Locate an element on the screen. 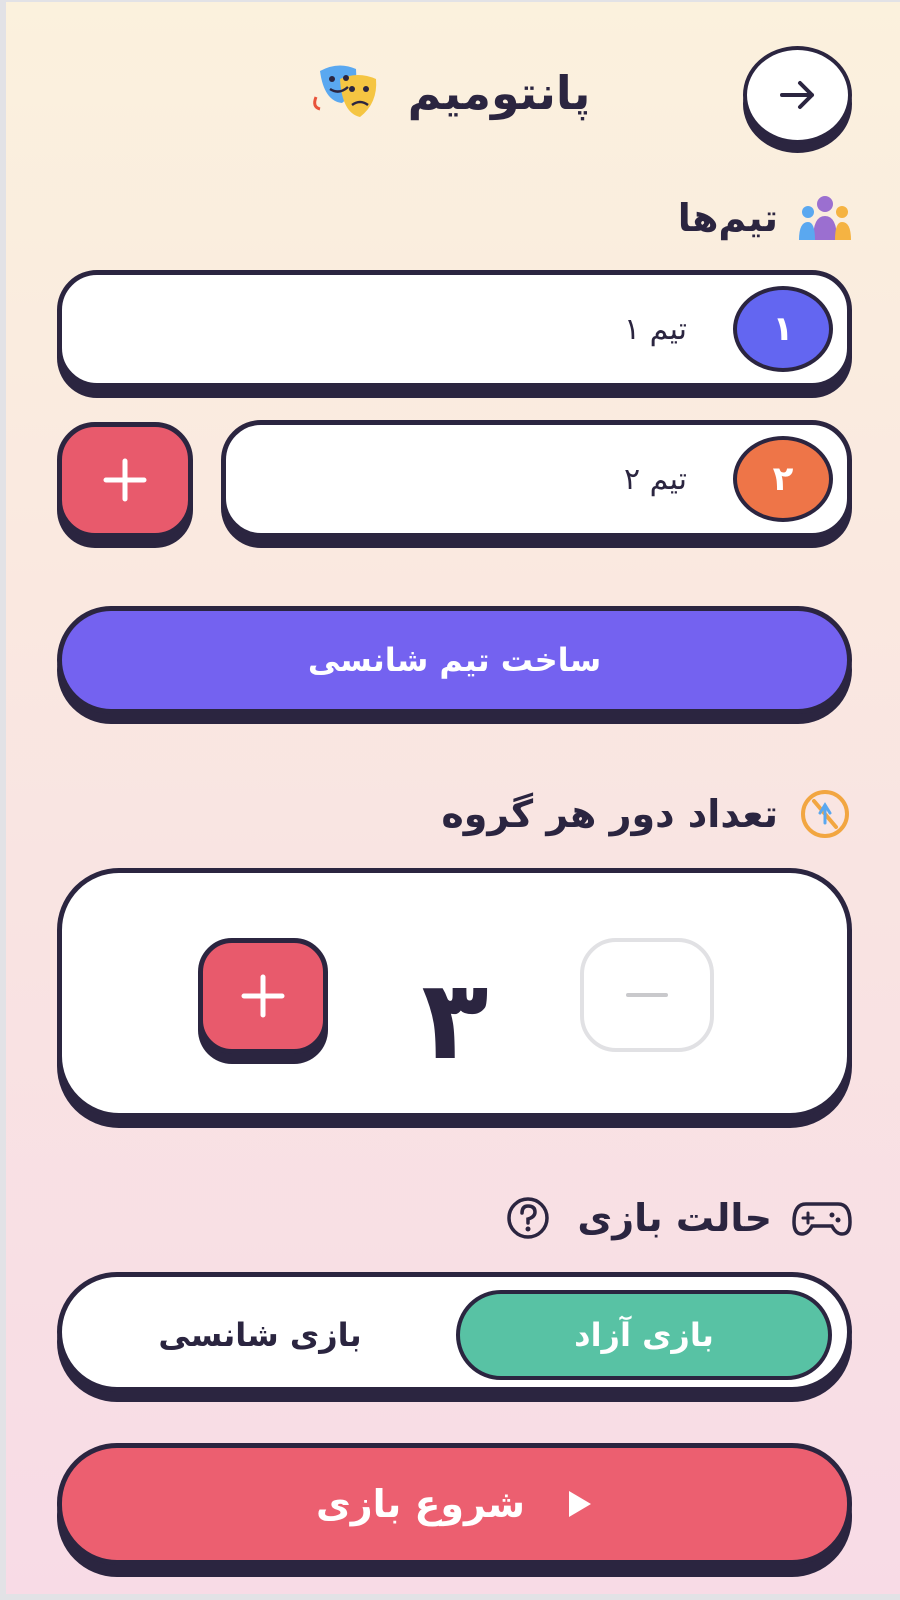 The height and width of the screenshot is (1600, 900). arrow-right-icon is located at coordinates (796, 95).